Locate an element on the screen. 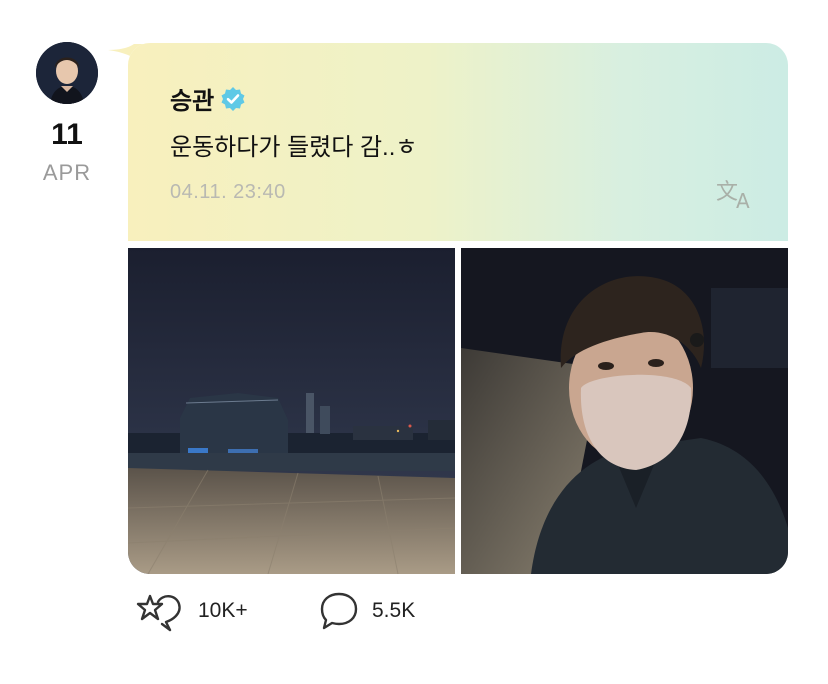  post-timestamp: 04.11. 23:40 is located at coordinates (228, 192).